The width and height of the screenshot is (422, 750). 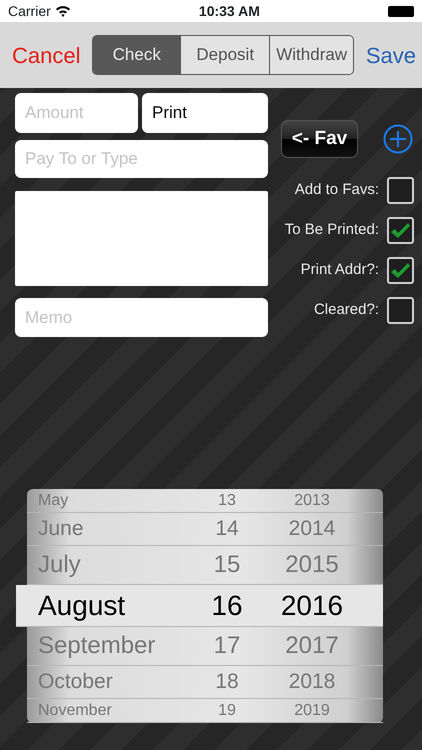 I want to click on day-option: 15, so click(x=227, y=565).